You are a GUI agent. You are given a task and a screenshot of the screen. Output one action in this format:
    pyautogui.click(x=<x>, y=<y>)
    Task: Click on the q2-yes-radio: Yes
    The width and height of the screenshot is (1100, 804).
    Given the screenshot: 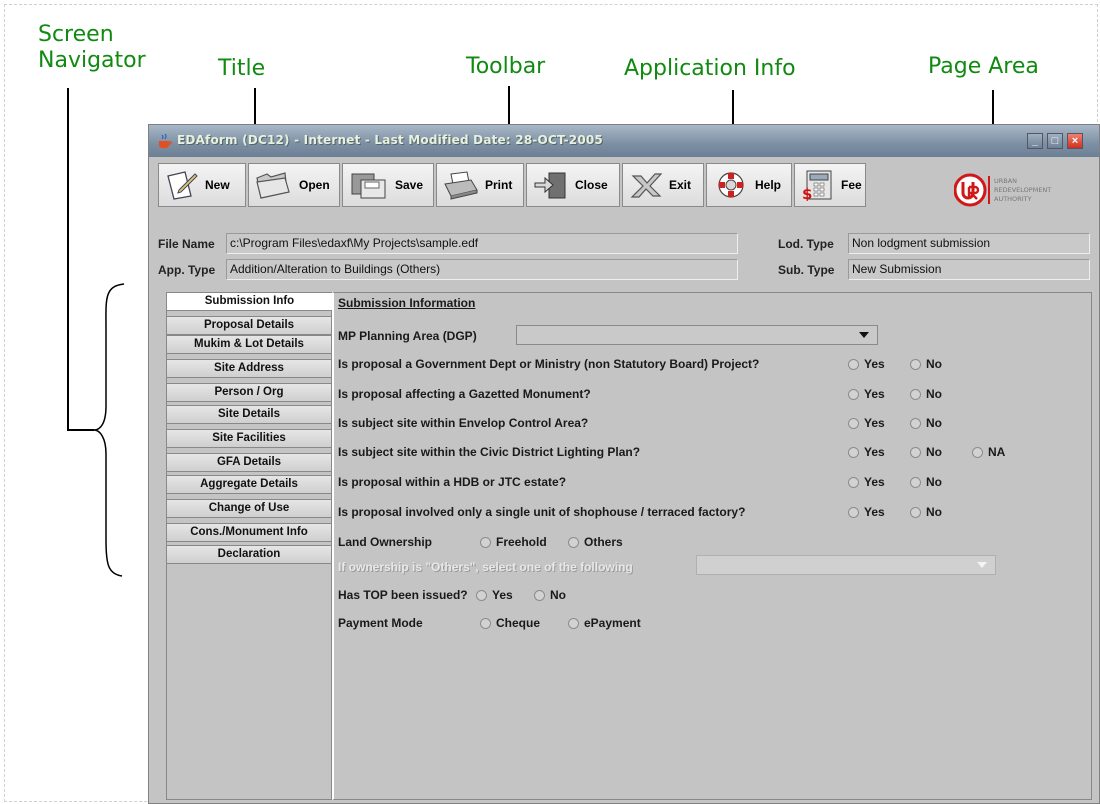 What is the action you would take?
    pyautogui.click(x=866, y=394)
    